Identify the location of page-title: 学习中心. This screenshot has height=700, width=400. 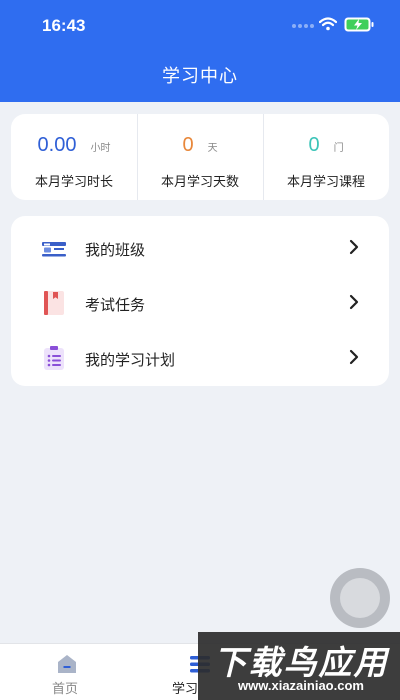
(200, 76).